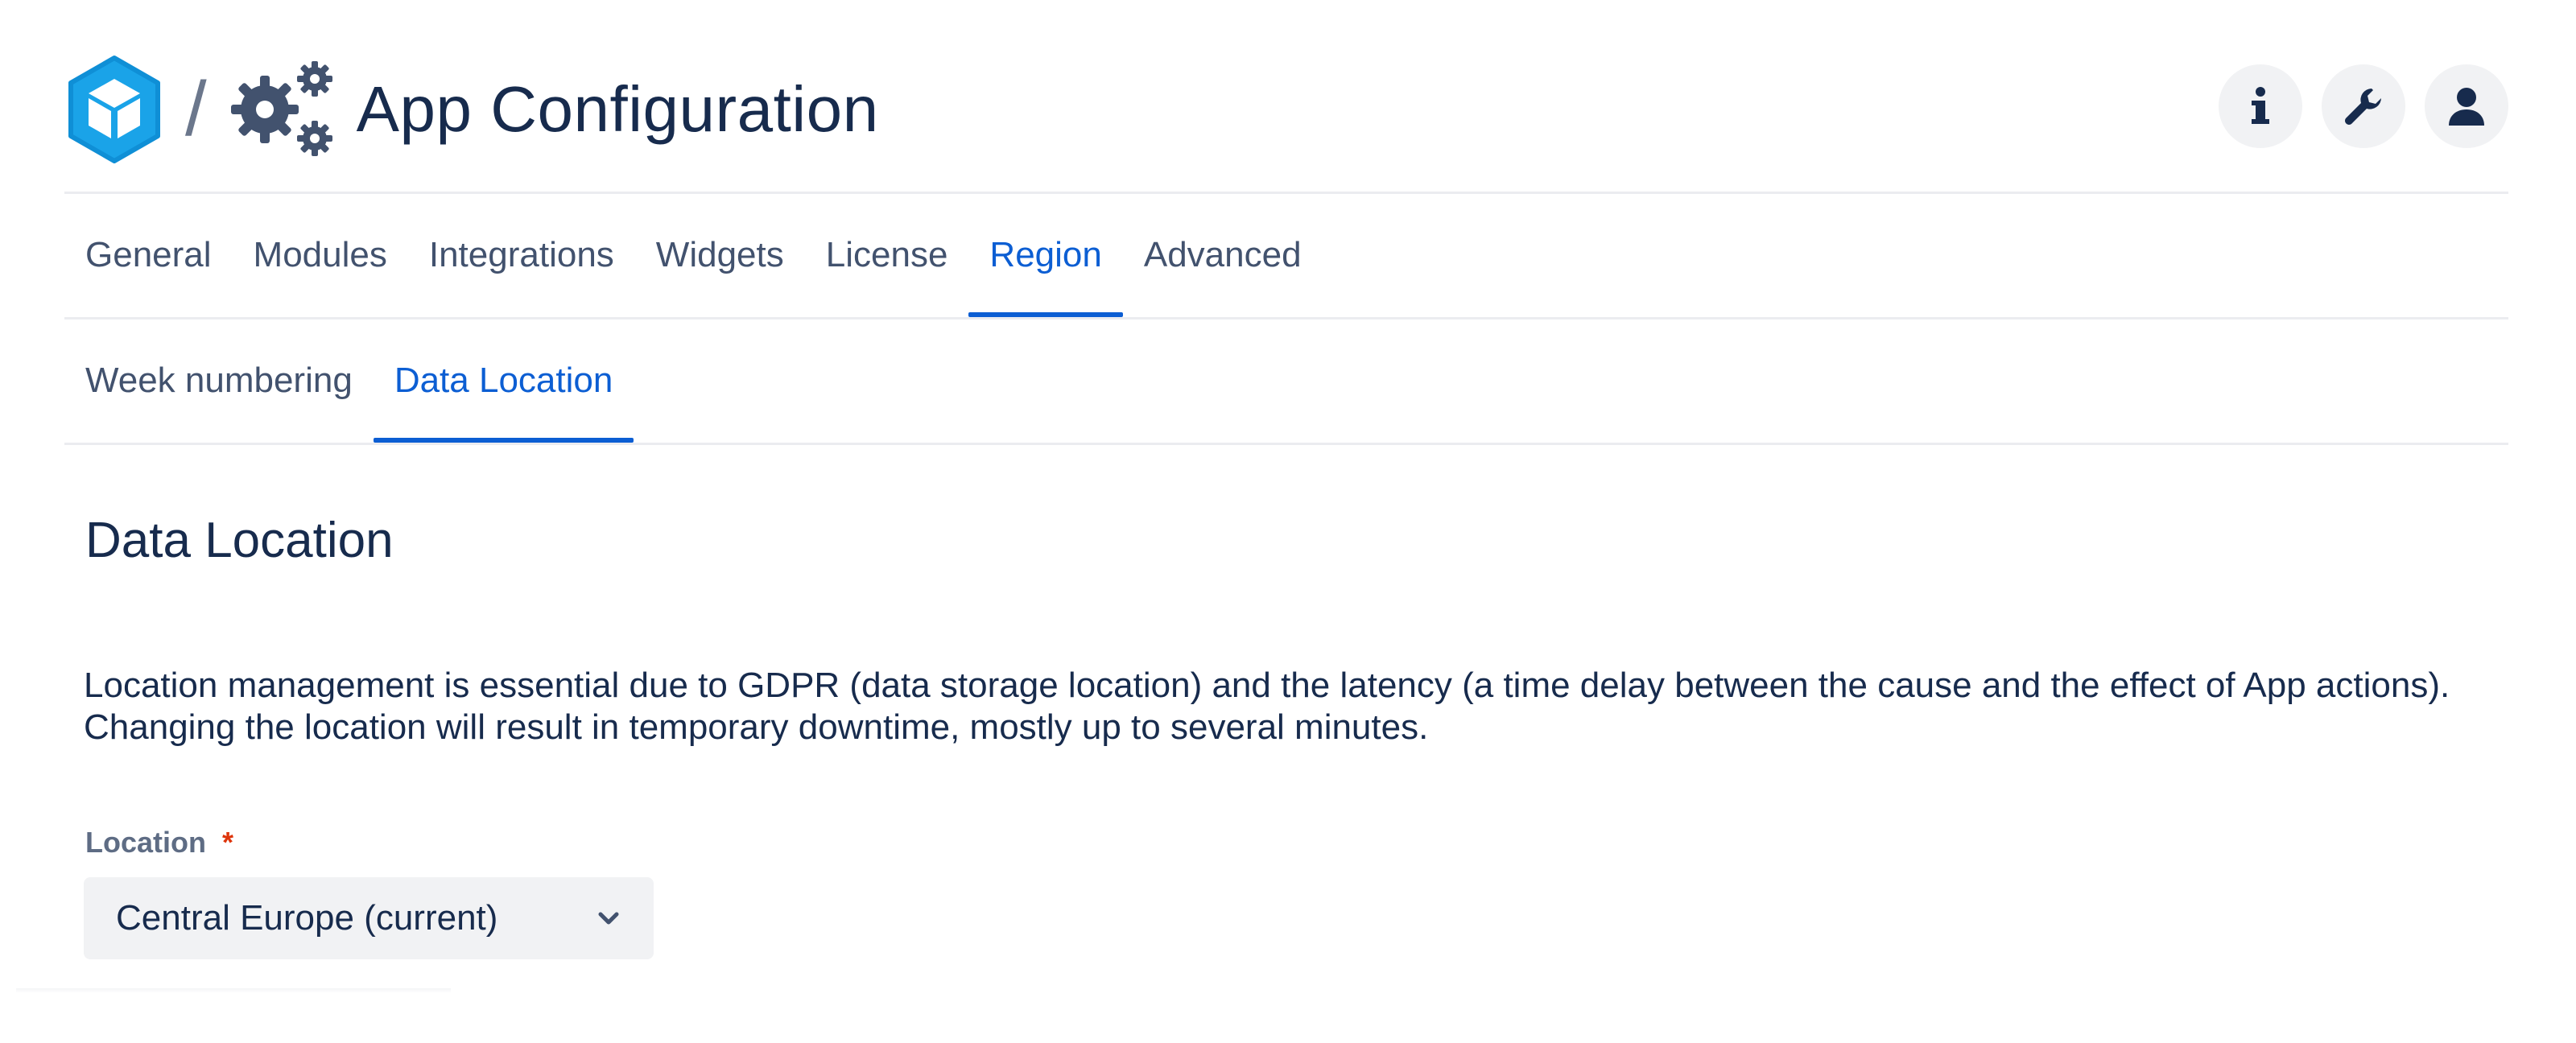 The width and height of the screenshot is (2576, 1043). Describe the element at coordinates (1046, 255) in the screenshot. I see `tab-region: Region` at that location.